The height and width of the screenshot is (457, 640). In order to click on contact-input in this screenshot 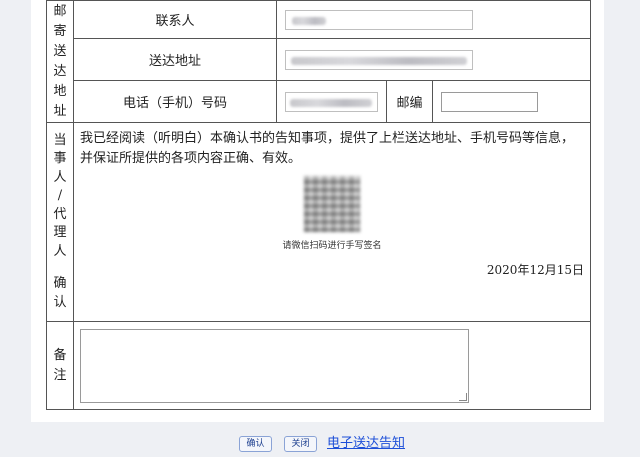, I will do `click(379, 19)`.